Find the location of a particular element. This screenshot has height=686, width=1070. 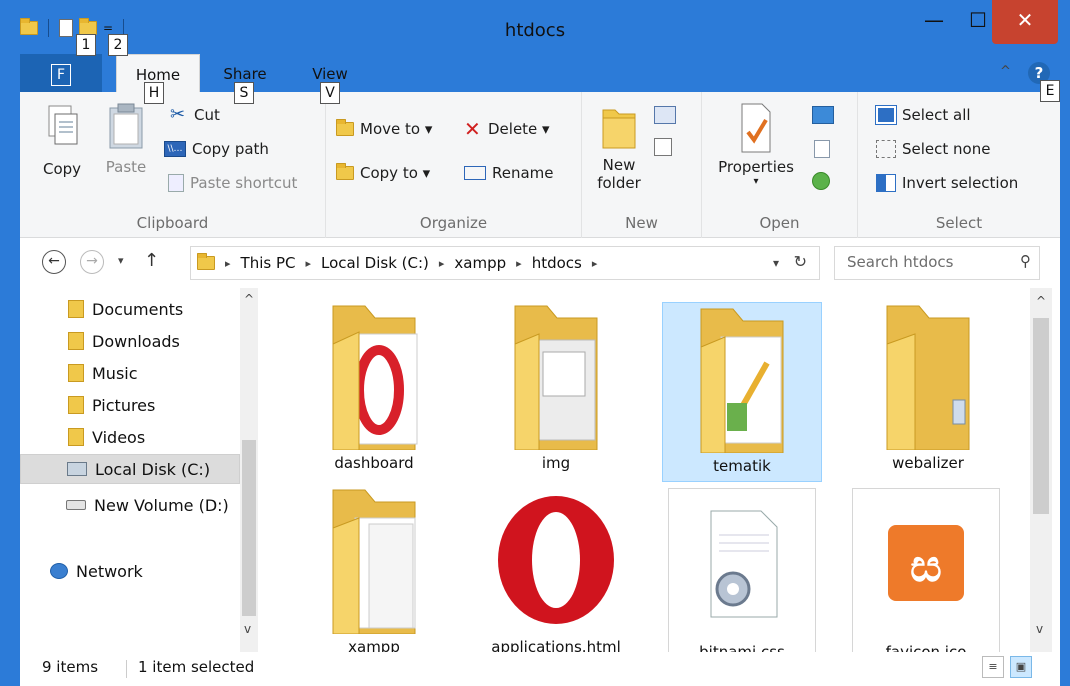

select-all-button: Select all is located at coordinates (923, 115).